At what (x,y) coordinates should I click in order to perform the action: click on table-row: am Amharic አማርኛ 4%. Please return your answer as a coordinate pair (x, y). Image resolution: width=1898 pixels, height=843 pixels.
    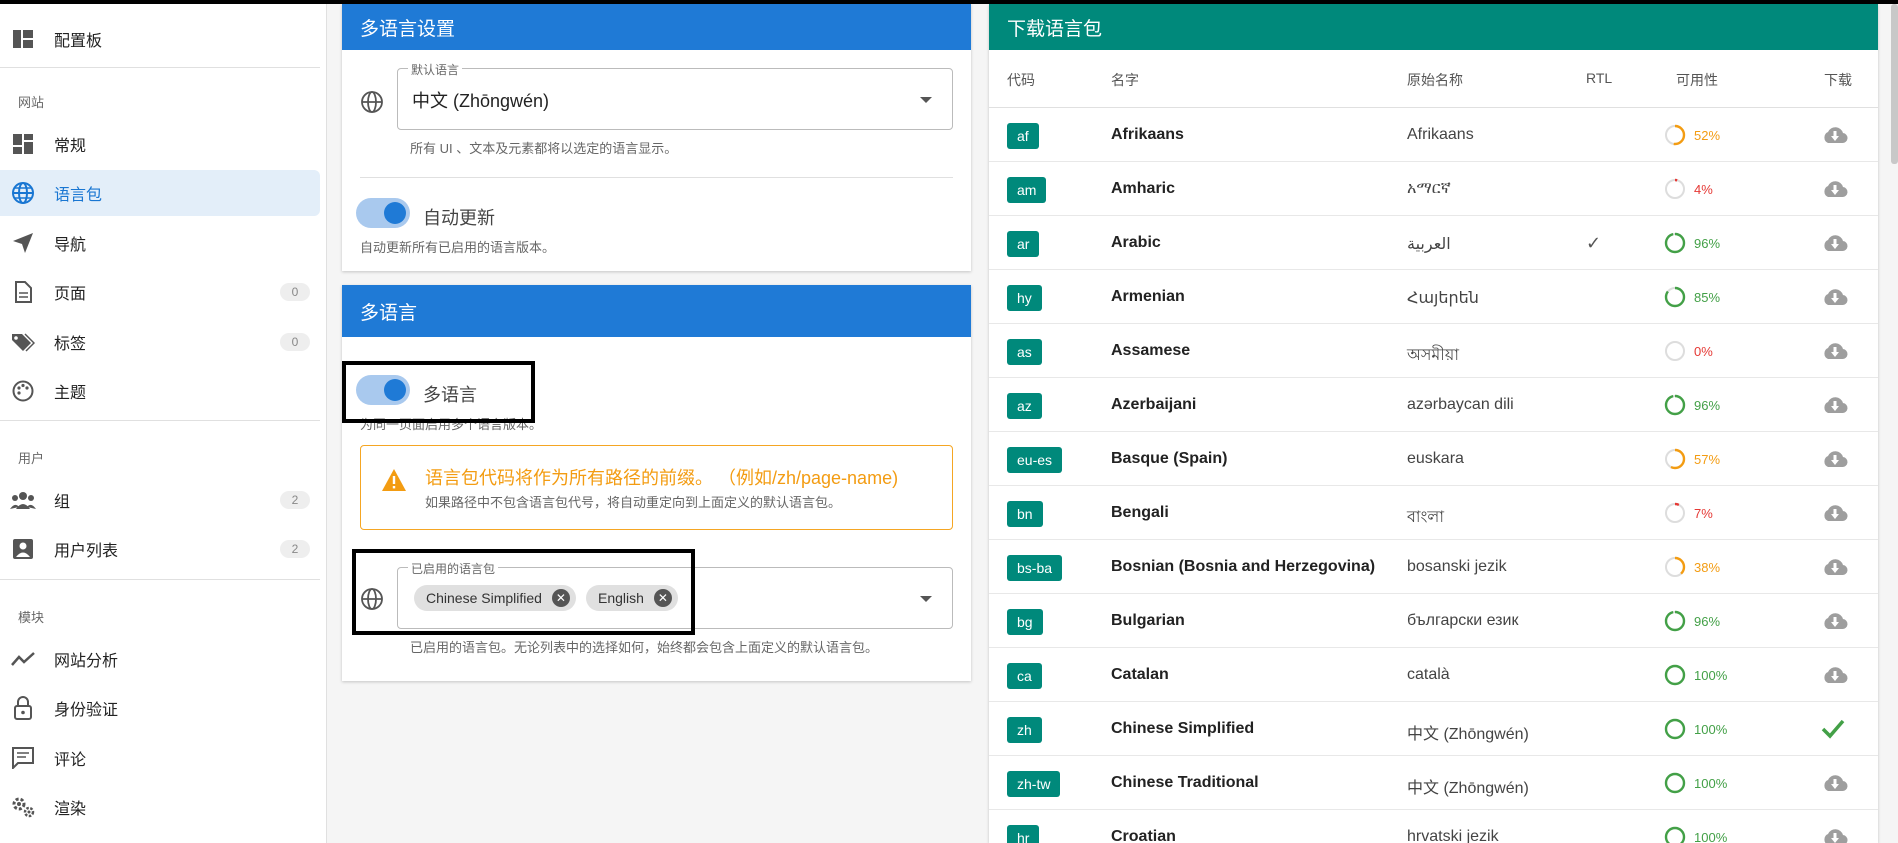
    Looking at the image, I should click on (1433, 189).